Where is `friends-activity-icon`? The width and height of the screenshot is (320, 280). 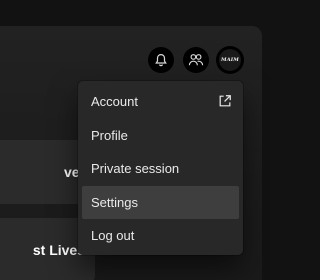 friends-activity-icon is located at coordinates (196, 60).